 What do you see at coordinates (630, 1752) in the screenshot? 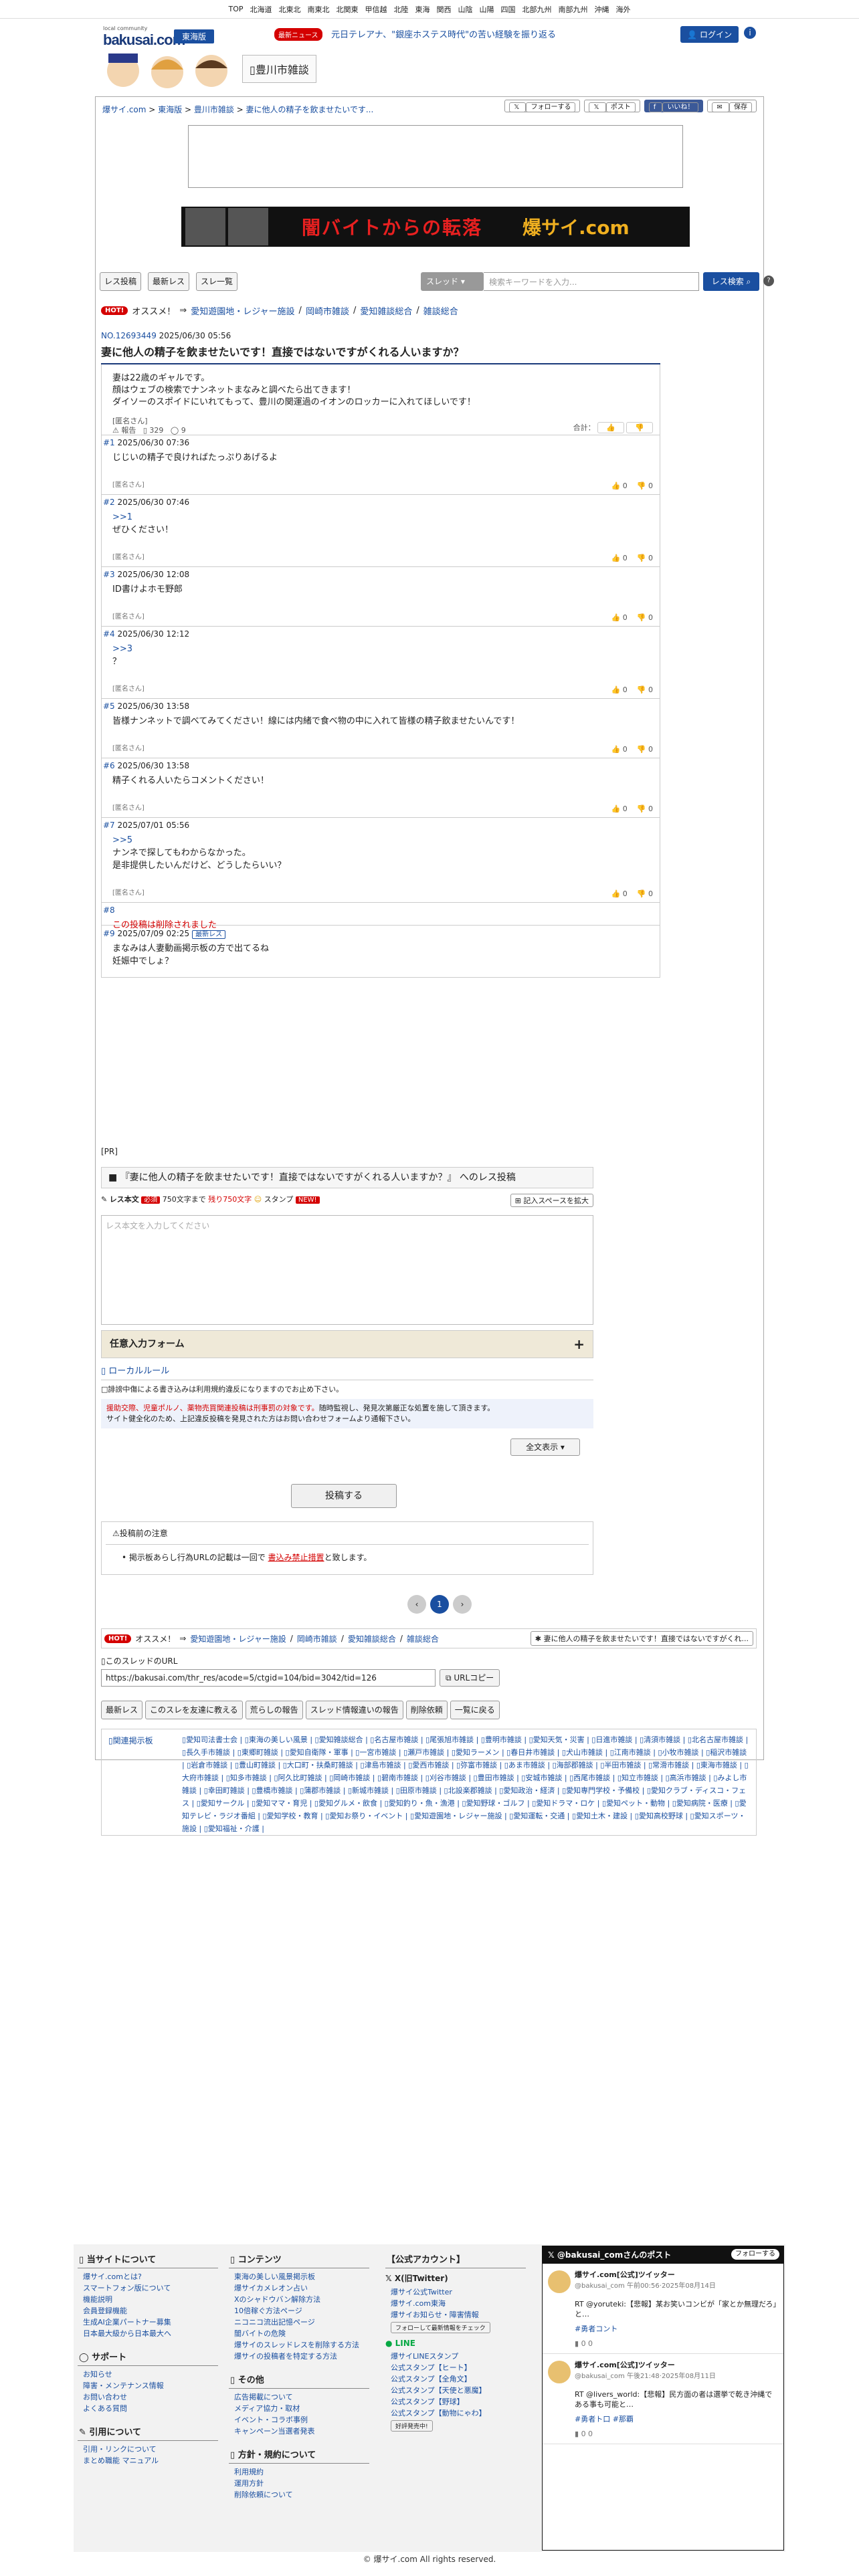
I see `related-board-link: ▯江南市雑談` at bounding box center [630, 1752].